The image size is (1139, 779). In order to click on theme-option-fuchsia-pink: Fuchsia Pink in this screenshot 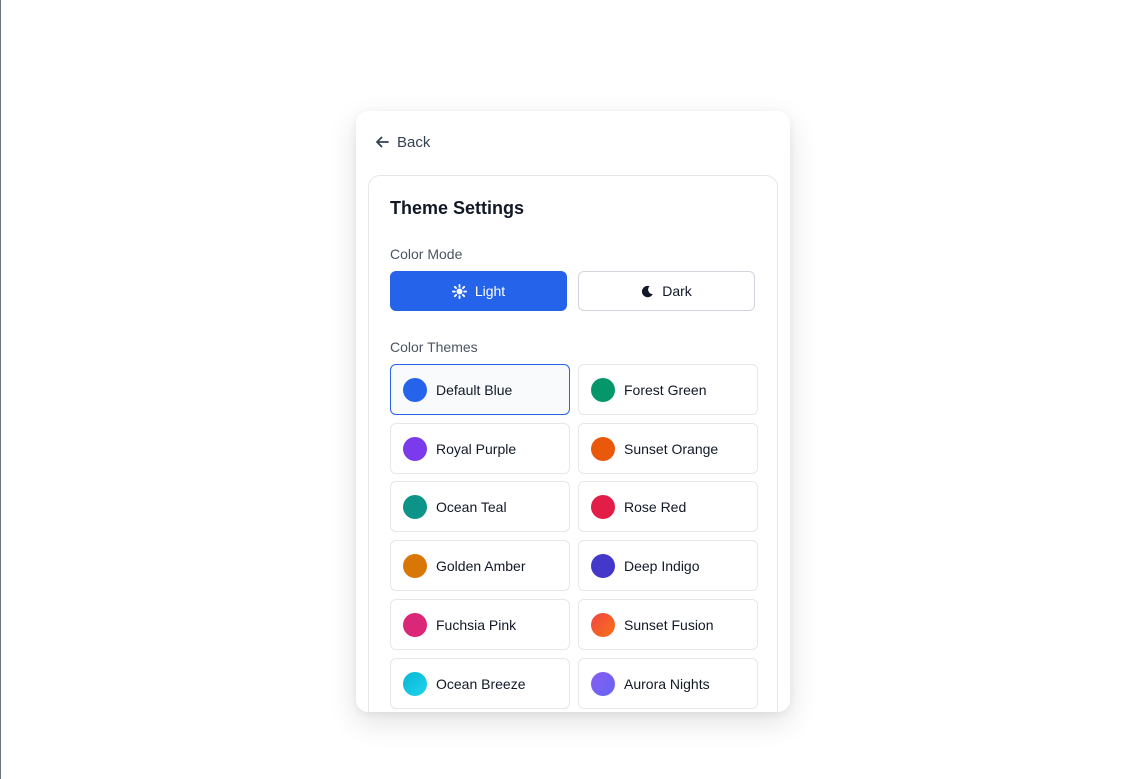, I will do `click(480, 624)`.